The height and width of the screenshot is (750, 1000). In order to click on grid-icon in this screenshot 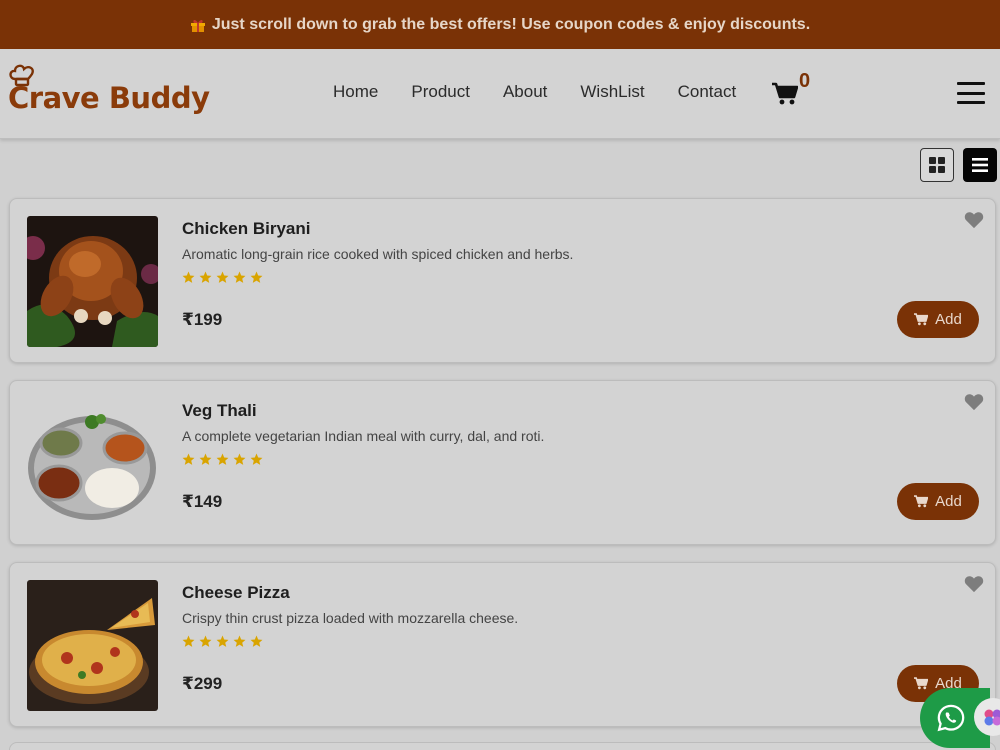, I will do `click(937, 165)`.